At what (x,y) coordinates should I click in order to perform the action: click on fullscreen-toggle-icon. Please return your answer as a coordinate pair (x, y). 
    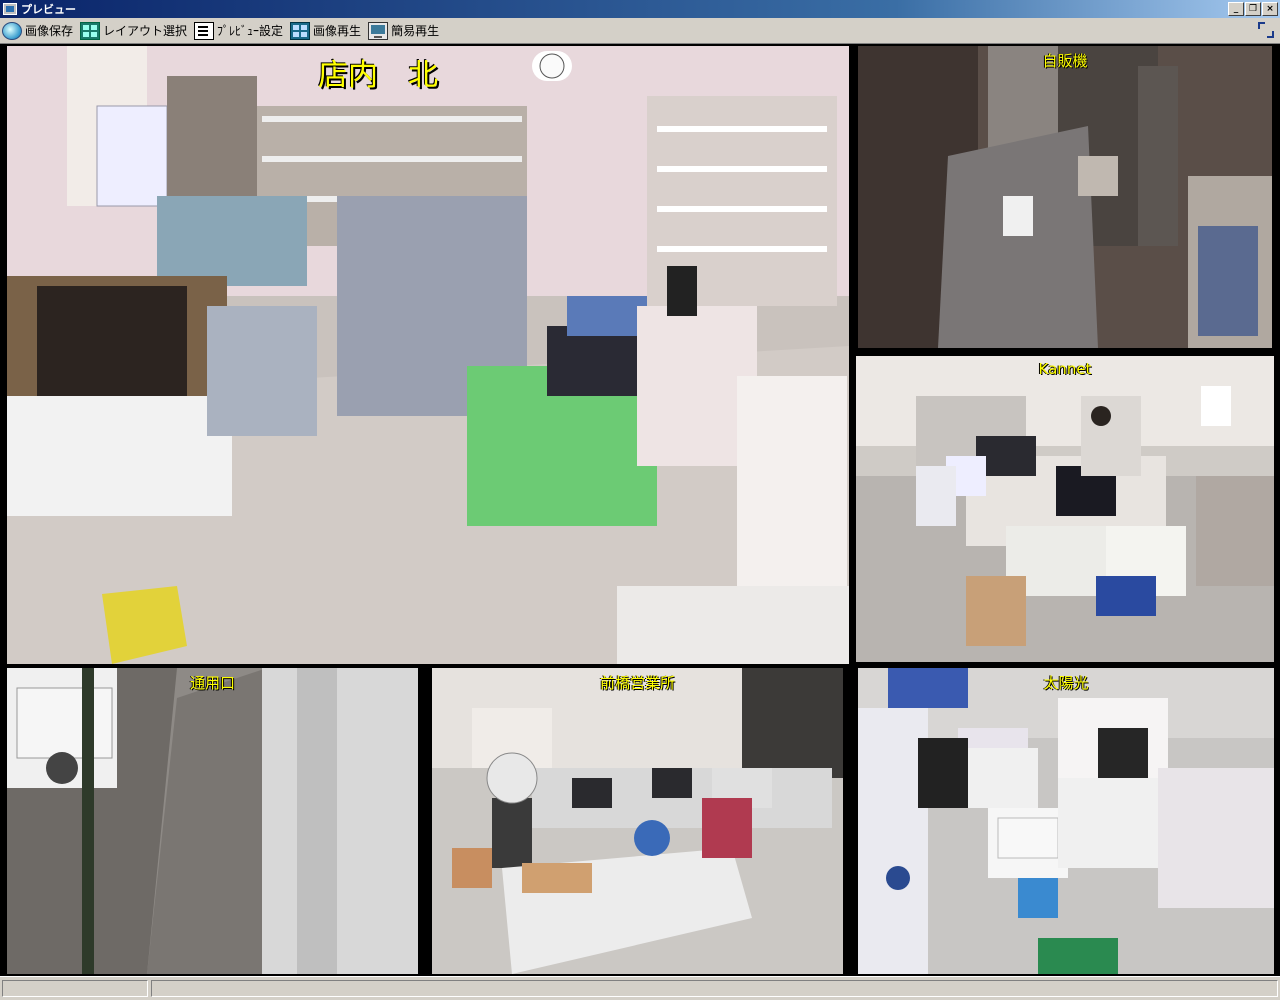
    Looking at the image, I should click on (1266, 30).